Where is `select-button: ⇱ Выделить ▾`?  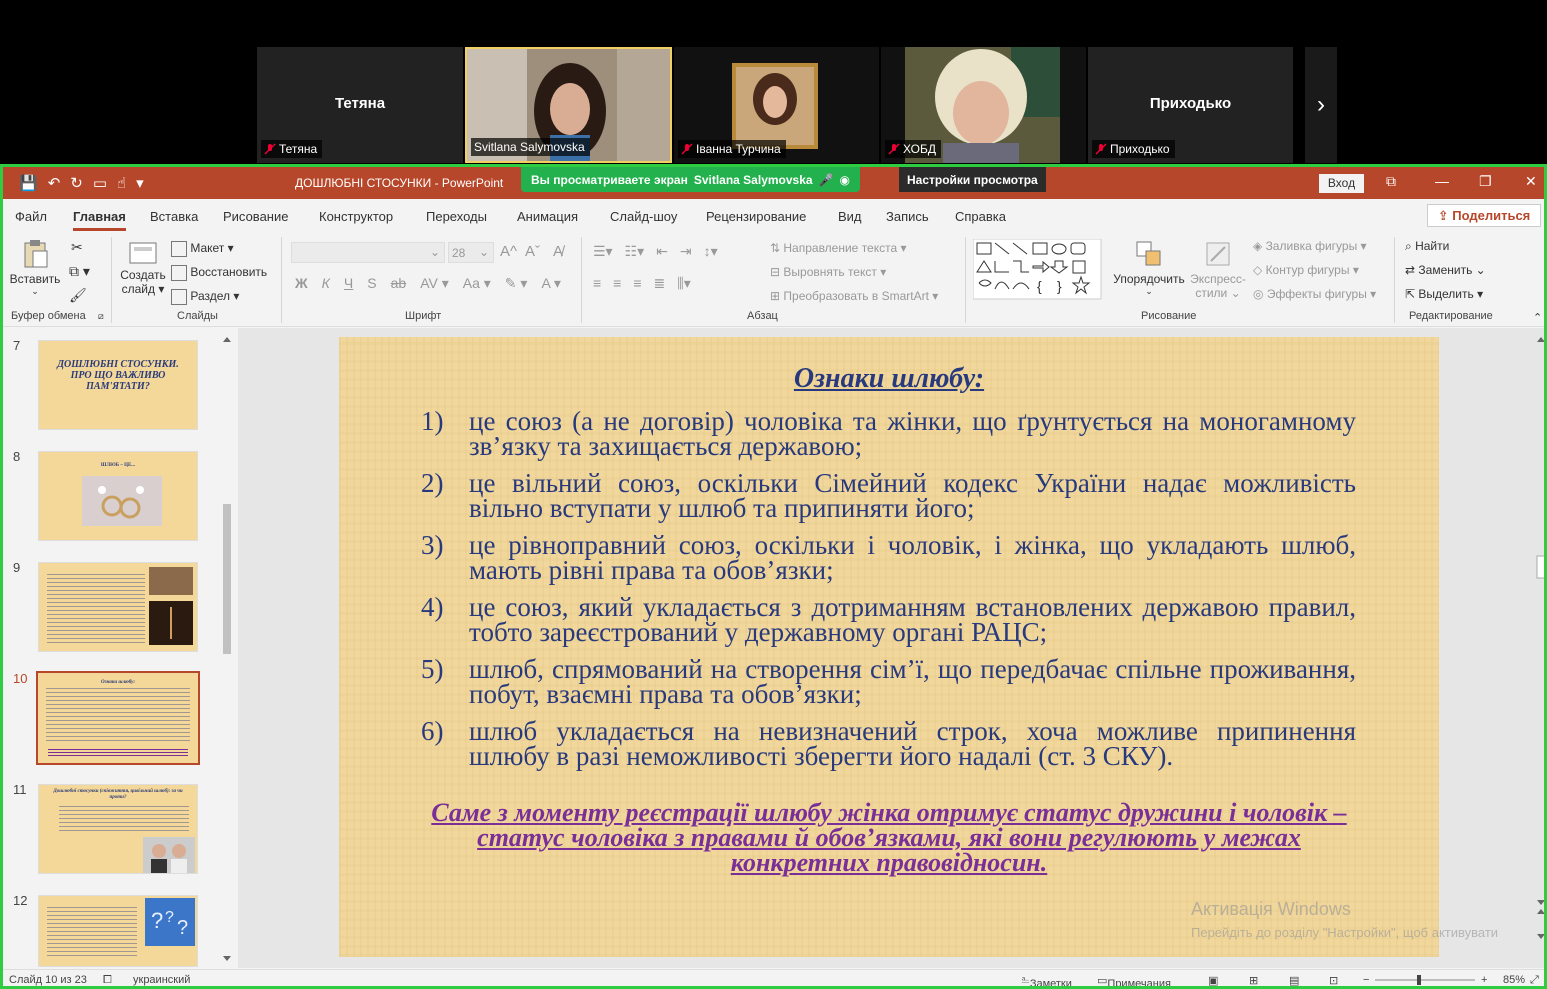 select-button: ⇱ Выделить ▾ is located at coordinates (1444, 294).